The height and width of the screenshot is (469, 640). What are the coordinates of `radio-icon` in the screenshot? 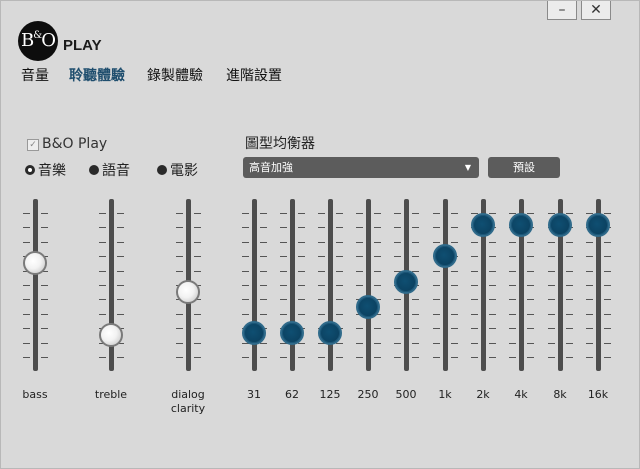 It's located at (162, 170).